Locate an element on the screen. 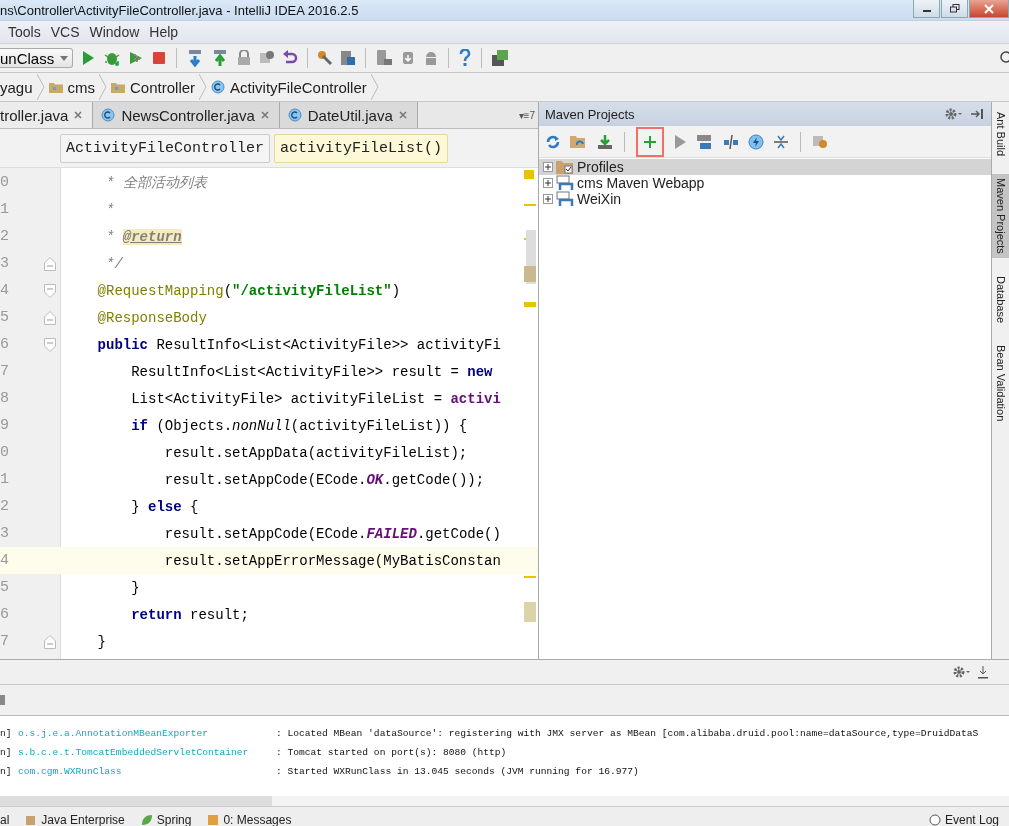  restore-button is located at coordinates (954, 9).